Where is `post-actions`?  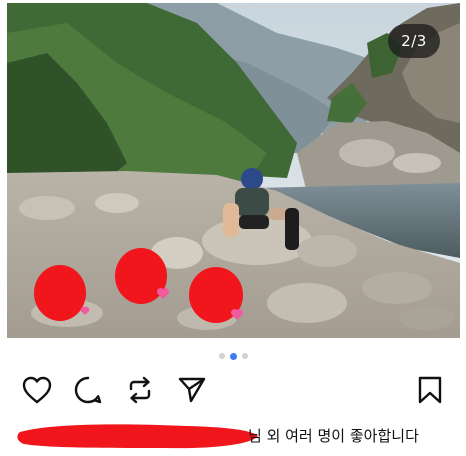
post-actions is located at coordinates (233, 390).